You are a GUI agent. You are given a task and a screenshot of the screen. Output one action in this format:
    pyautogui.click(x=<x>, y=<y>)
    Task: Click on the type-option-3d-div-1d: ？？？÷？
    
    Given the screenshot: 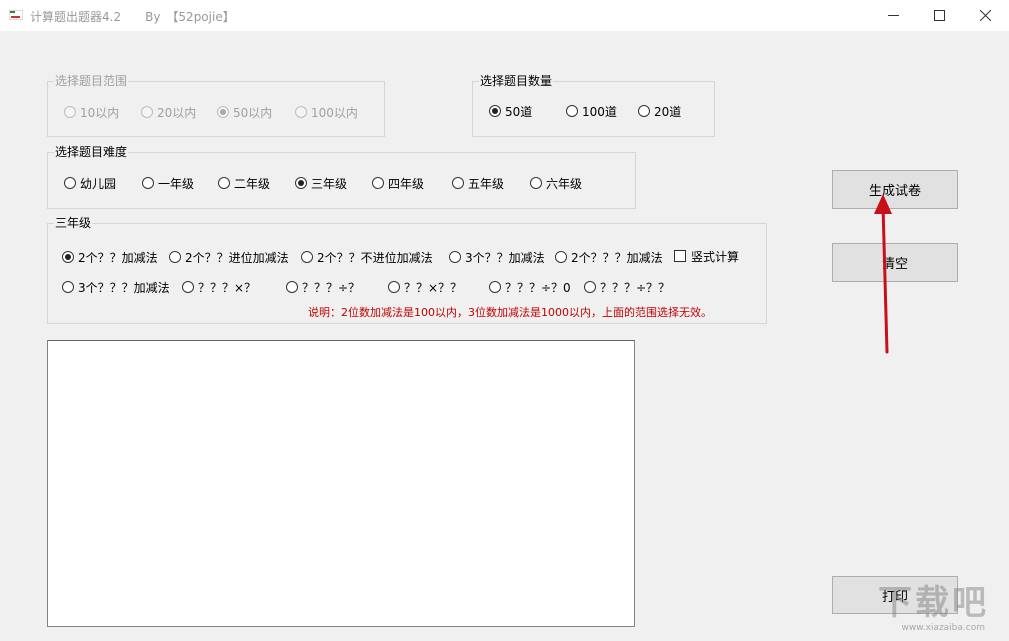 What is the action you would take?
    pyautogui.click(x=323, y=287)
    